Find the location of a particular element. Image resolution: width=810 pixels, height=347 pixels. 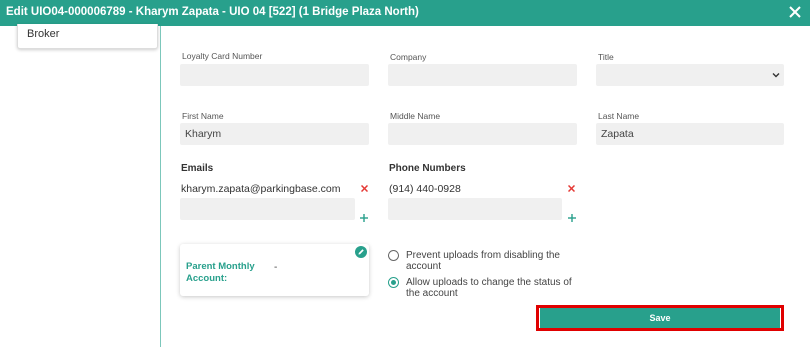

parent-account-card: Parent Monthly Account: - is located at coordinates (274, 270).